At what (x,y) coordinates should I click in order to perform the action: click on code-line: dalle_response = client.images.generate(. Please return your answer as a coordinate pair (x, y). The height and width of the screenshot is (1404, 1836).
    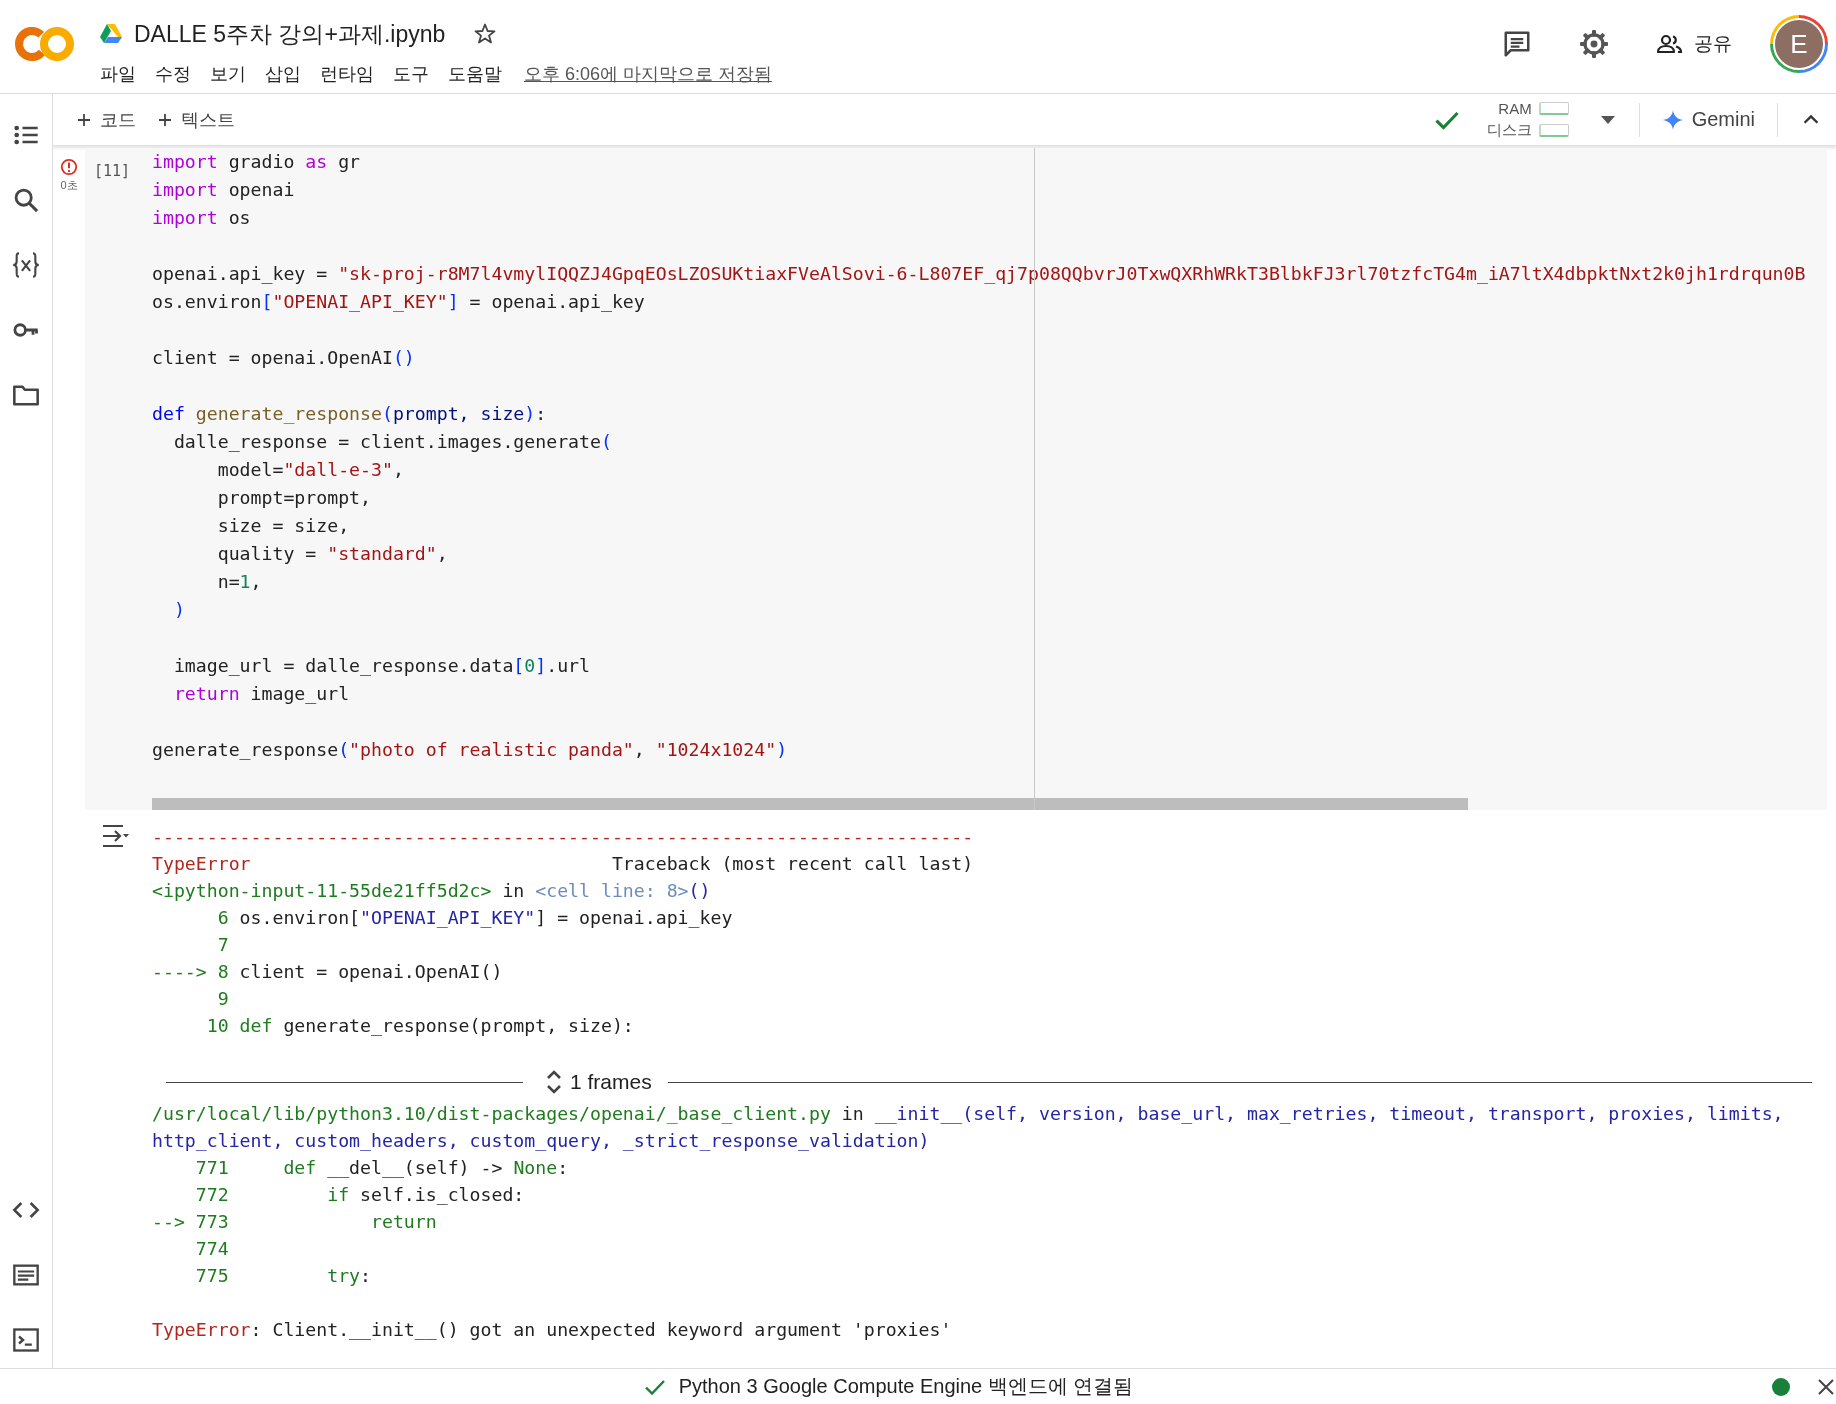
    Looking at the image, I should click on (392, 442).